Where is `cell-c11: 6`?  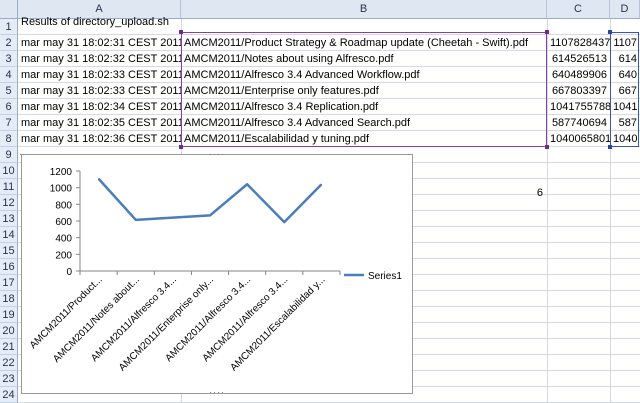 cell-c11: 6 is located at coordinates (513, 193).